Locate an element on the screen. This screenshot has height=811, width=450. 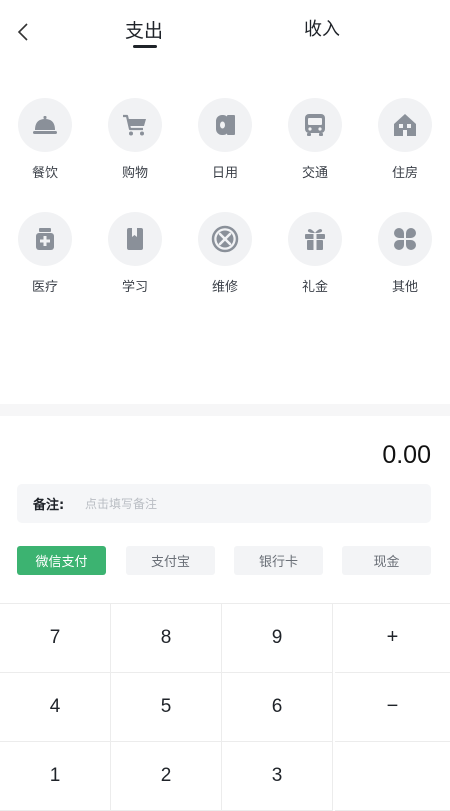
remark-field: 备注: is located at coordinates (224, 503).